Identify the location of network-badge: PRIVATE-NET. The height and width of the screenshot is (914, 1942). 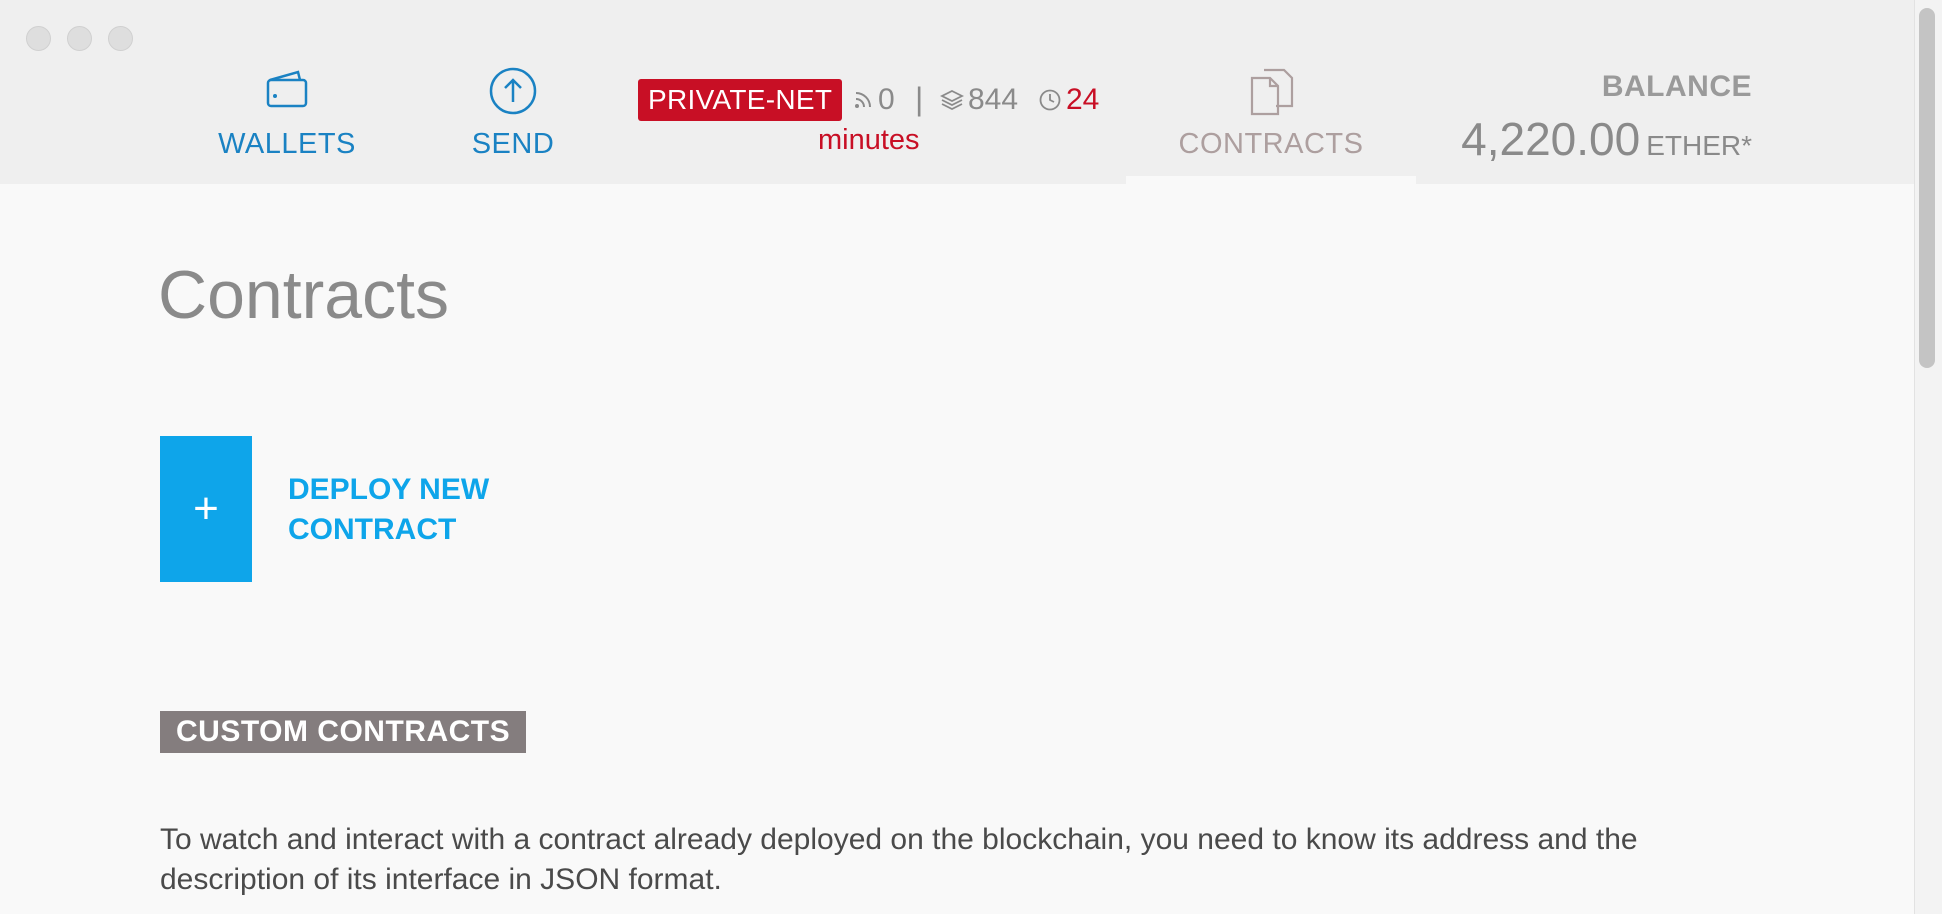
(740, 100).